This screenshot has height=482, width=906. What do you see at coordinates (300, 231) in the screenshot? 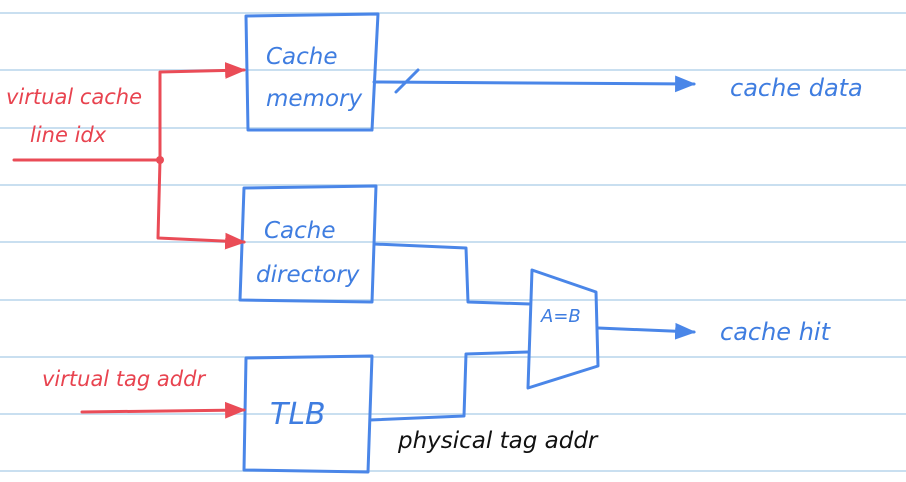
I see `cache-directory-label-line1: Cache` at bounding box center [300, 231].